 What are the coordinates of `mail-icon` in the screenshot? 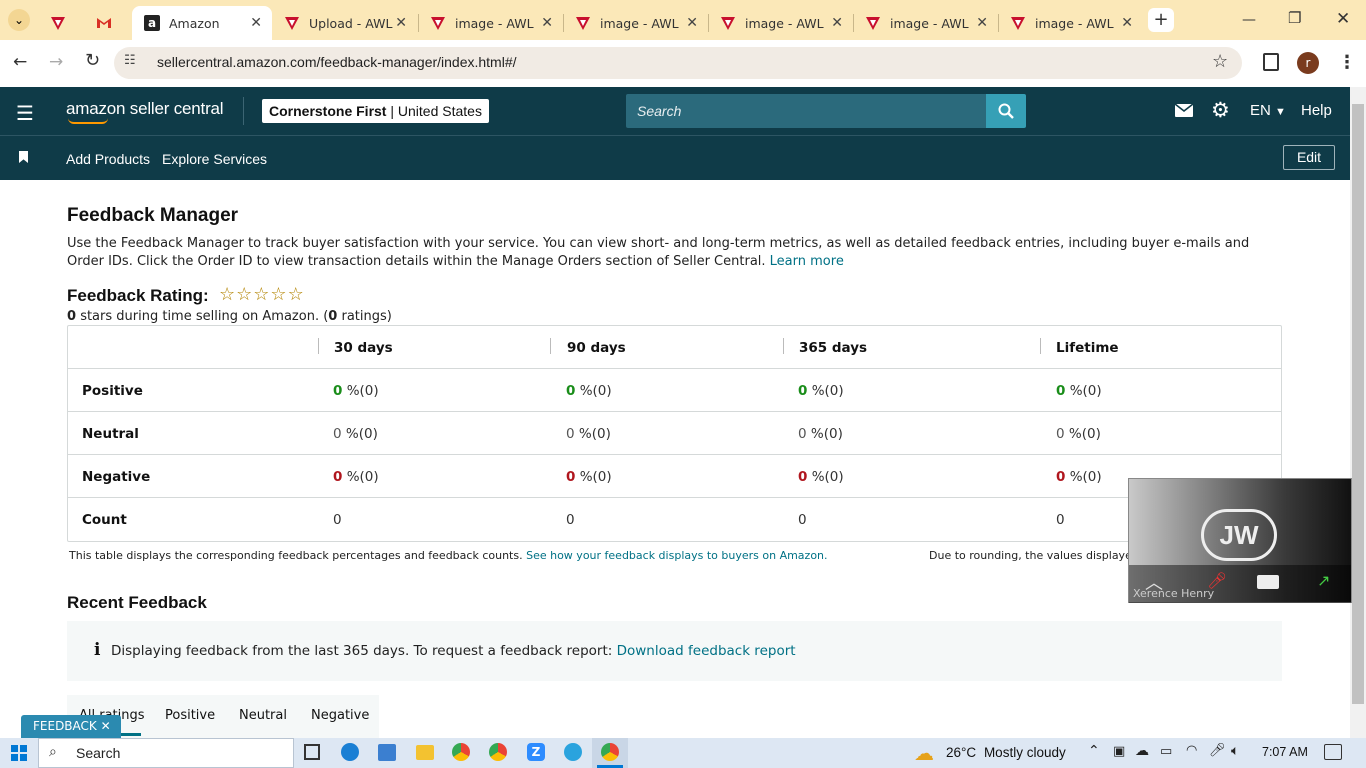 It's located at (1184, 110).